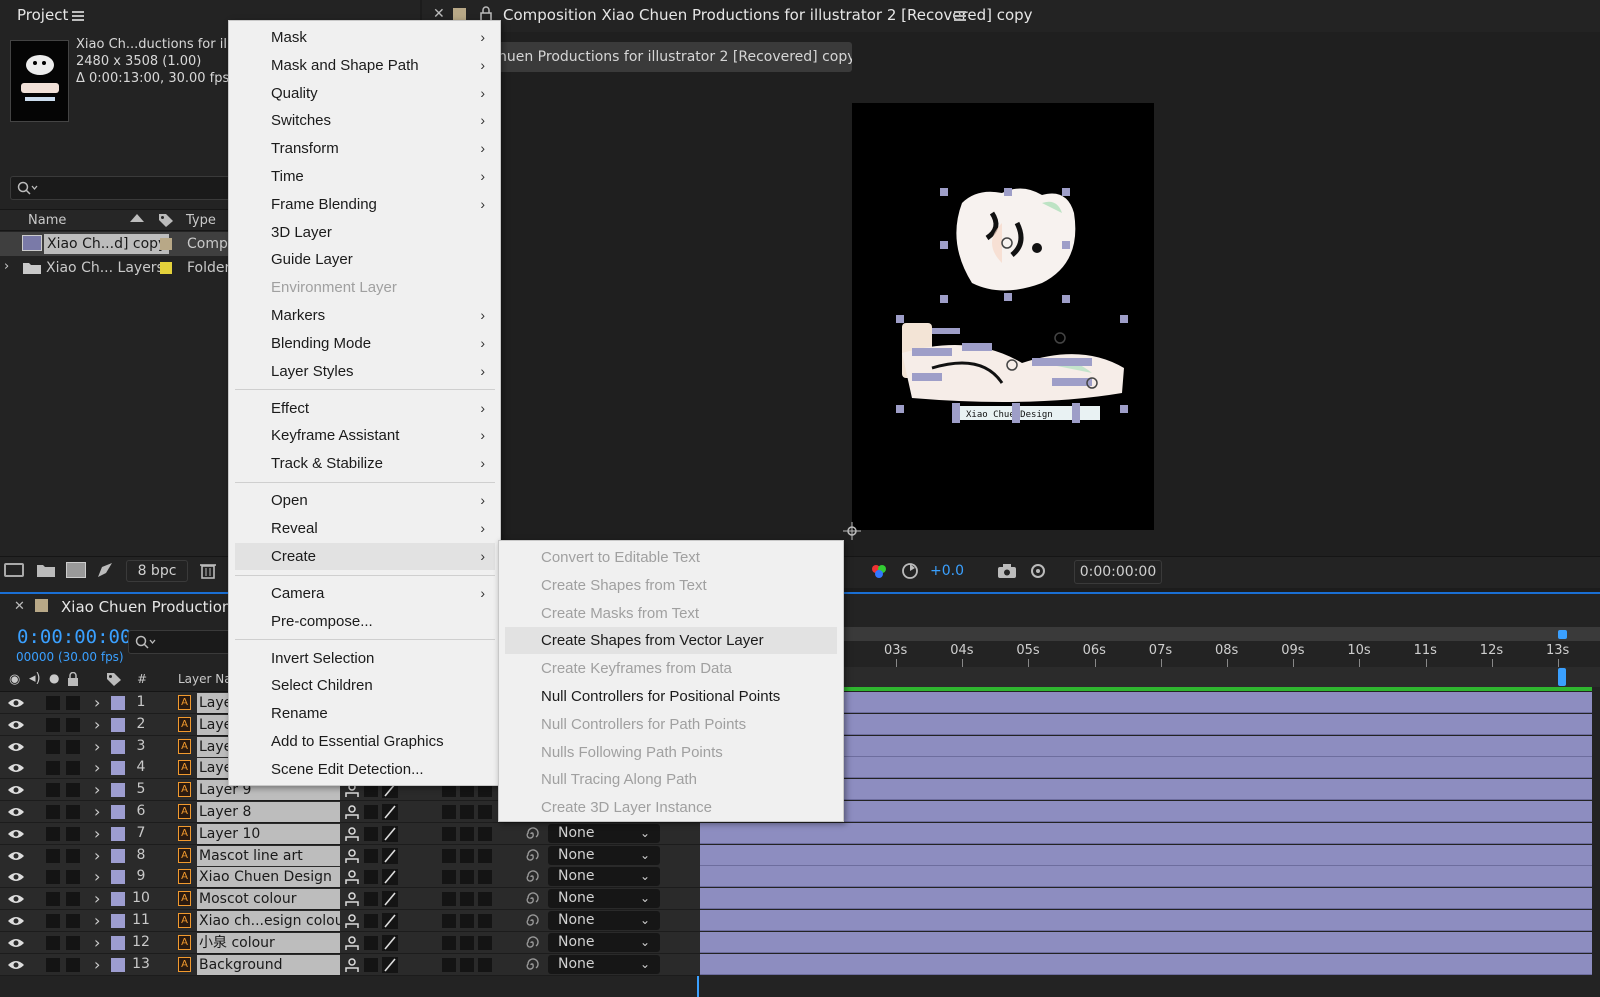 The width and height of the screenshot is (1600, 997). What do you see at coordinates (879, 571) in the screenshot?
I see `color-channels-icon` at bounding box center [879, 571].